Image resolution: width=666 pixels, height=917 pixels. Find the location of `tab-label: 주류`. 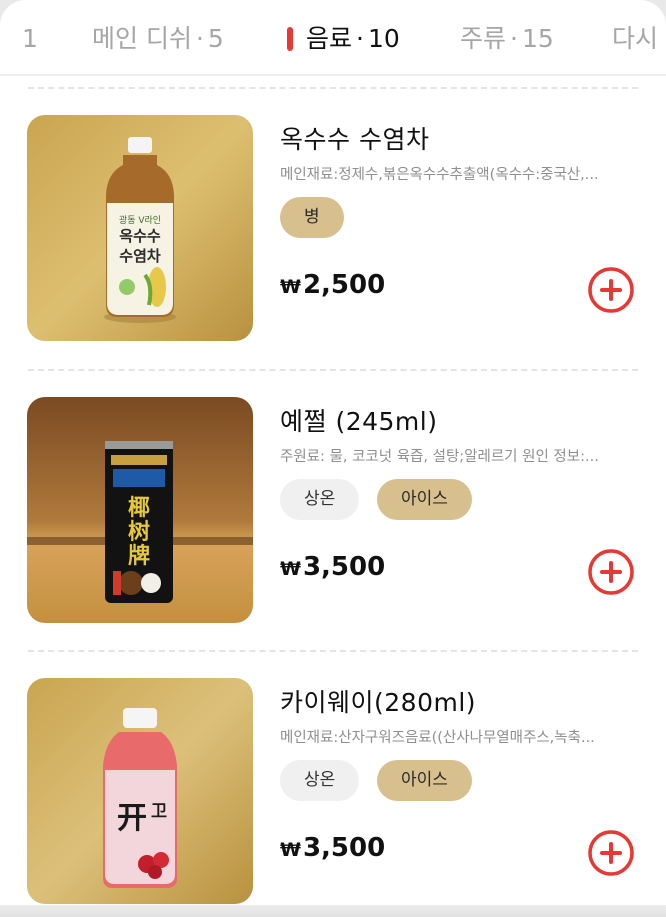

tab-label: 주류 is located at coordinates (483, 38).